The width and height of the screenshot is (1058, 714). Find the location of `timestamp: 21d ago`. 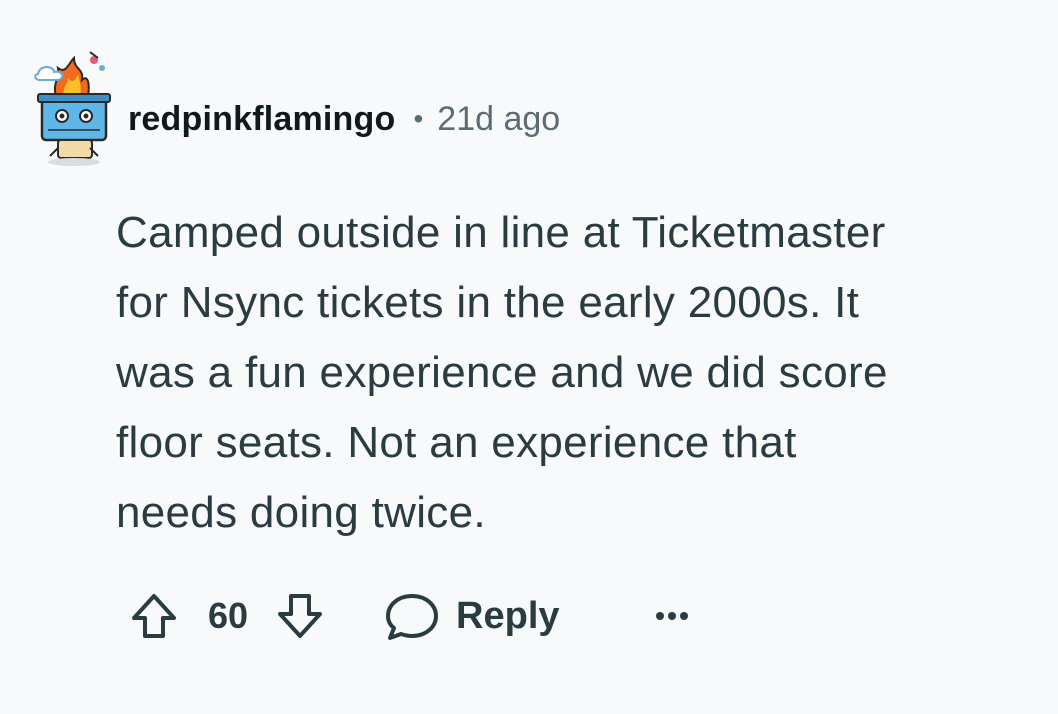

timestamp: 21d ago is located at coordinates (498, 119).